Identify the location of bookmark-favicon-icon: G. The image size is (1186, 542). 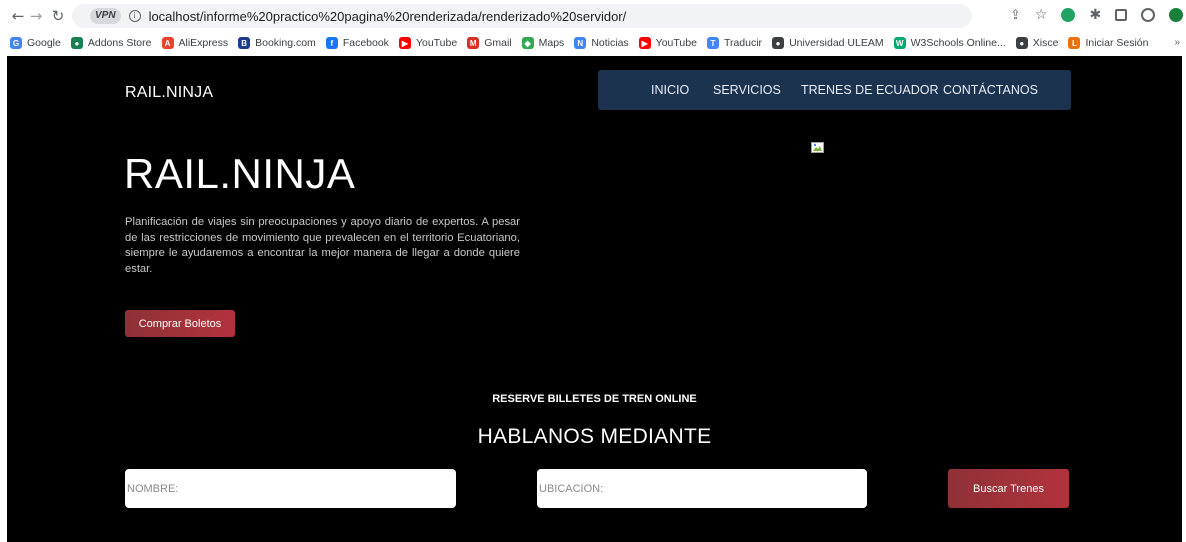
(16, 43).